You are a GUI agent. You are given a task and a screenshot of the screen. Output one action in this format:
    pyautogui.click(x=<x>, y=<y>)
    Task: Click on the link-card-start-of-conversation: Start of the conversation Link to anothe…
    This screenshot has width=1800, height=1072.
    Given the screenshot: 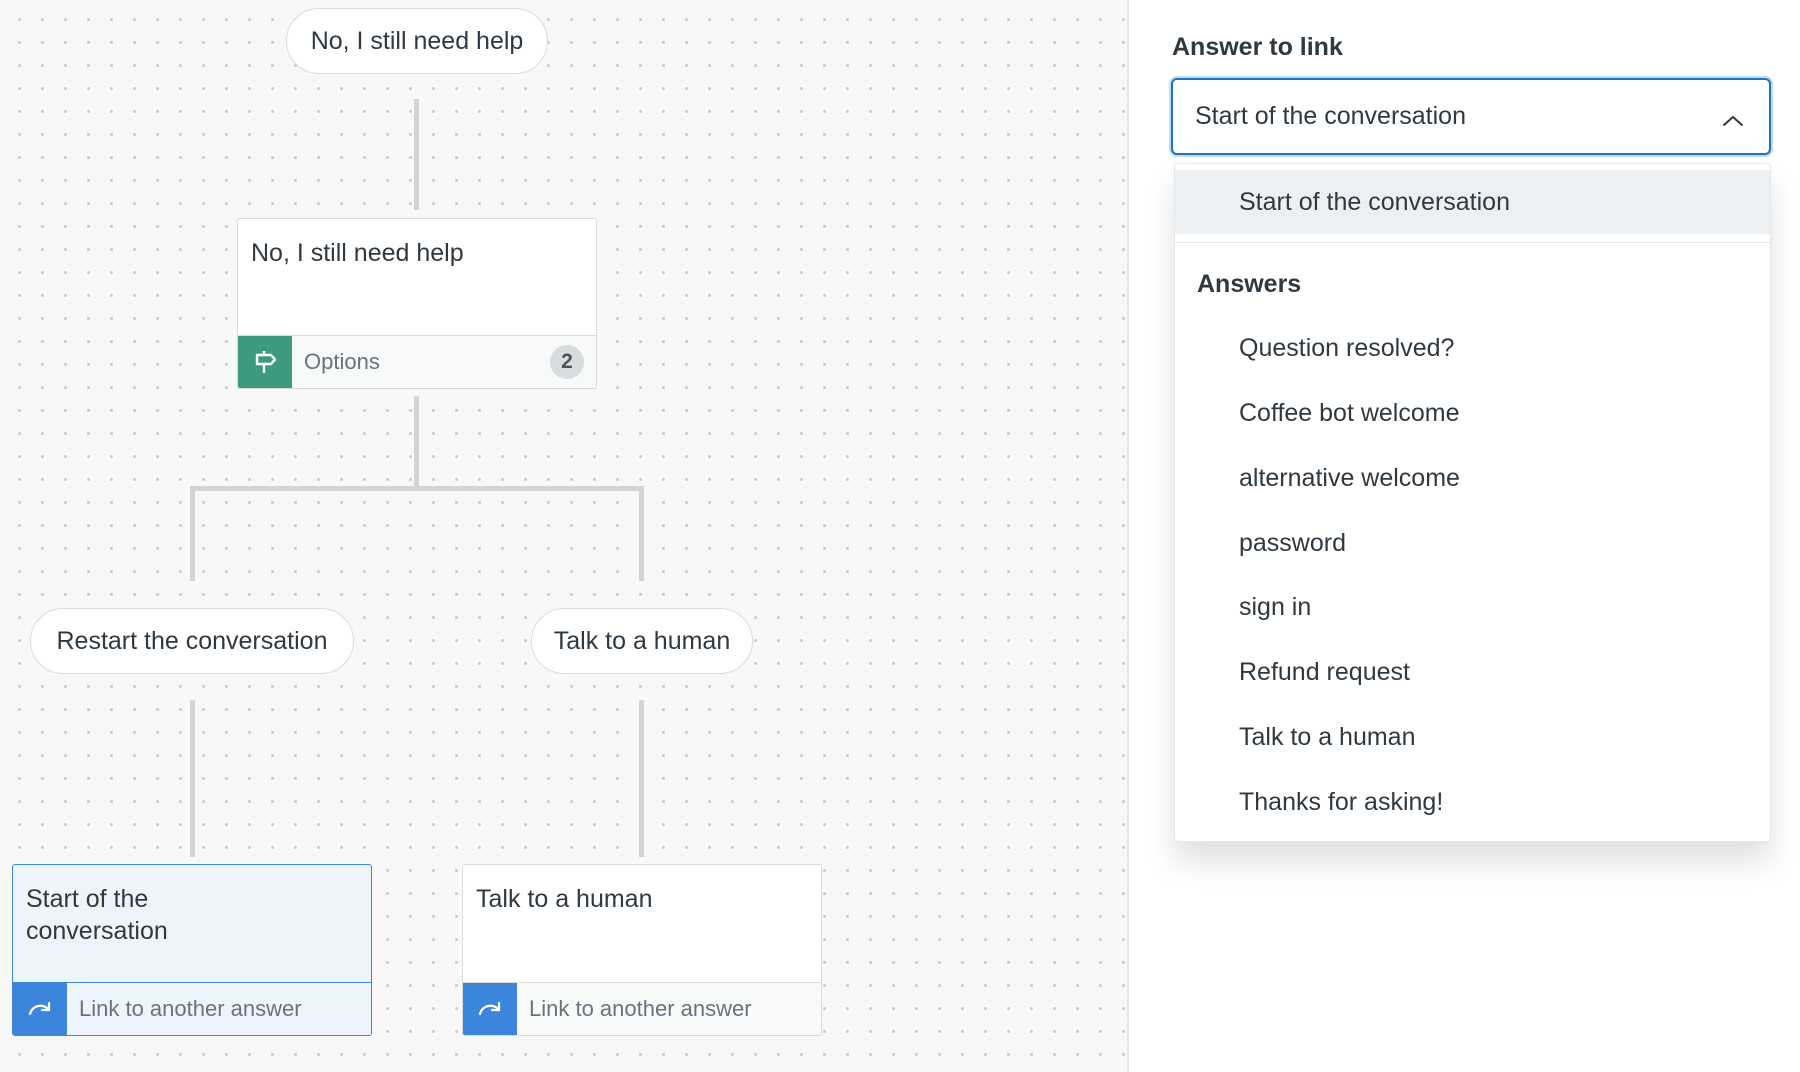 What is the action you would take?
    pyautogui.click(x=192, y=950)
    